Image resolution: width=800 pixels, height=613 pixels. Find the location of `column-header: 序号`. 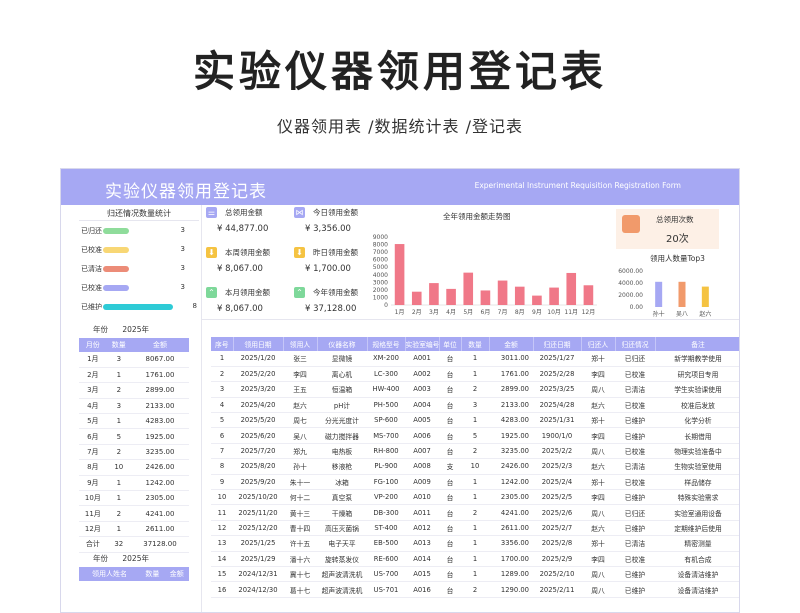

column-header: 序号 is located at coordinates (222, 344).